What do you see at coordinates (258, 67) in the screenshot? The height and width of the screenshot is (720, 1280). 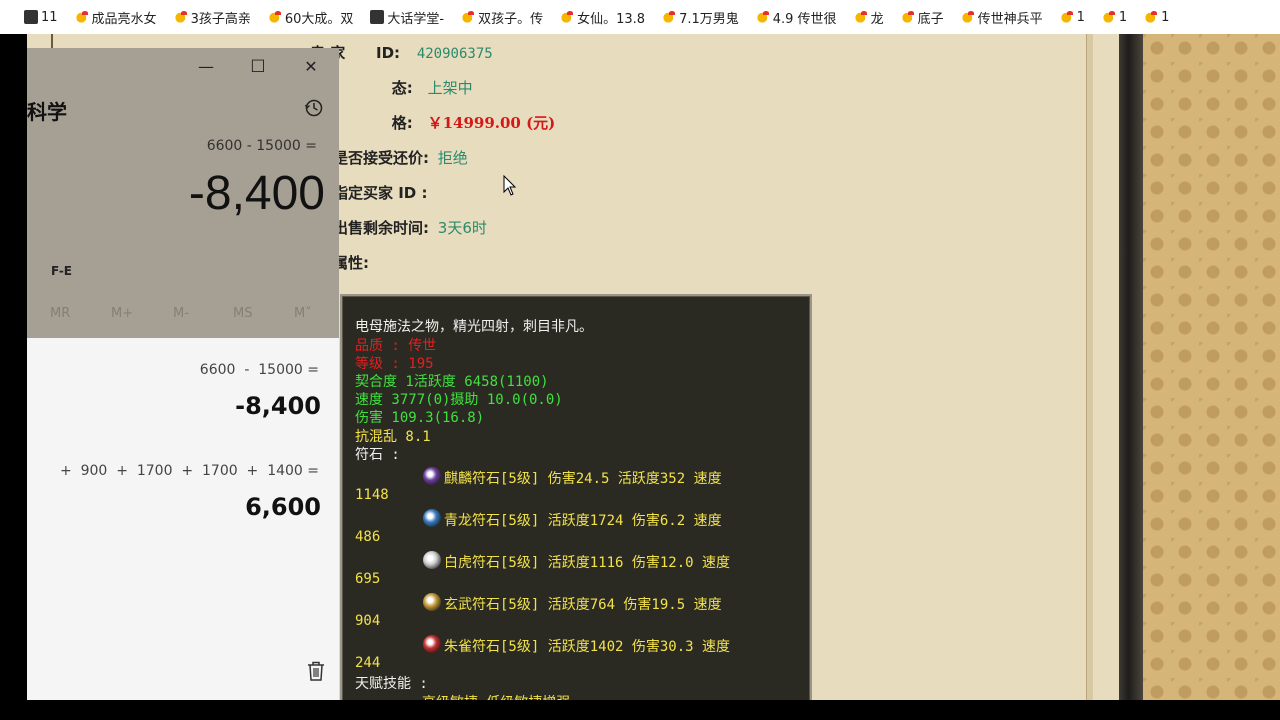 I see `maximize-button: ☐` at bounding box center [258, 67].